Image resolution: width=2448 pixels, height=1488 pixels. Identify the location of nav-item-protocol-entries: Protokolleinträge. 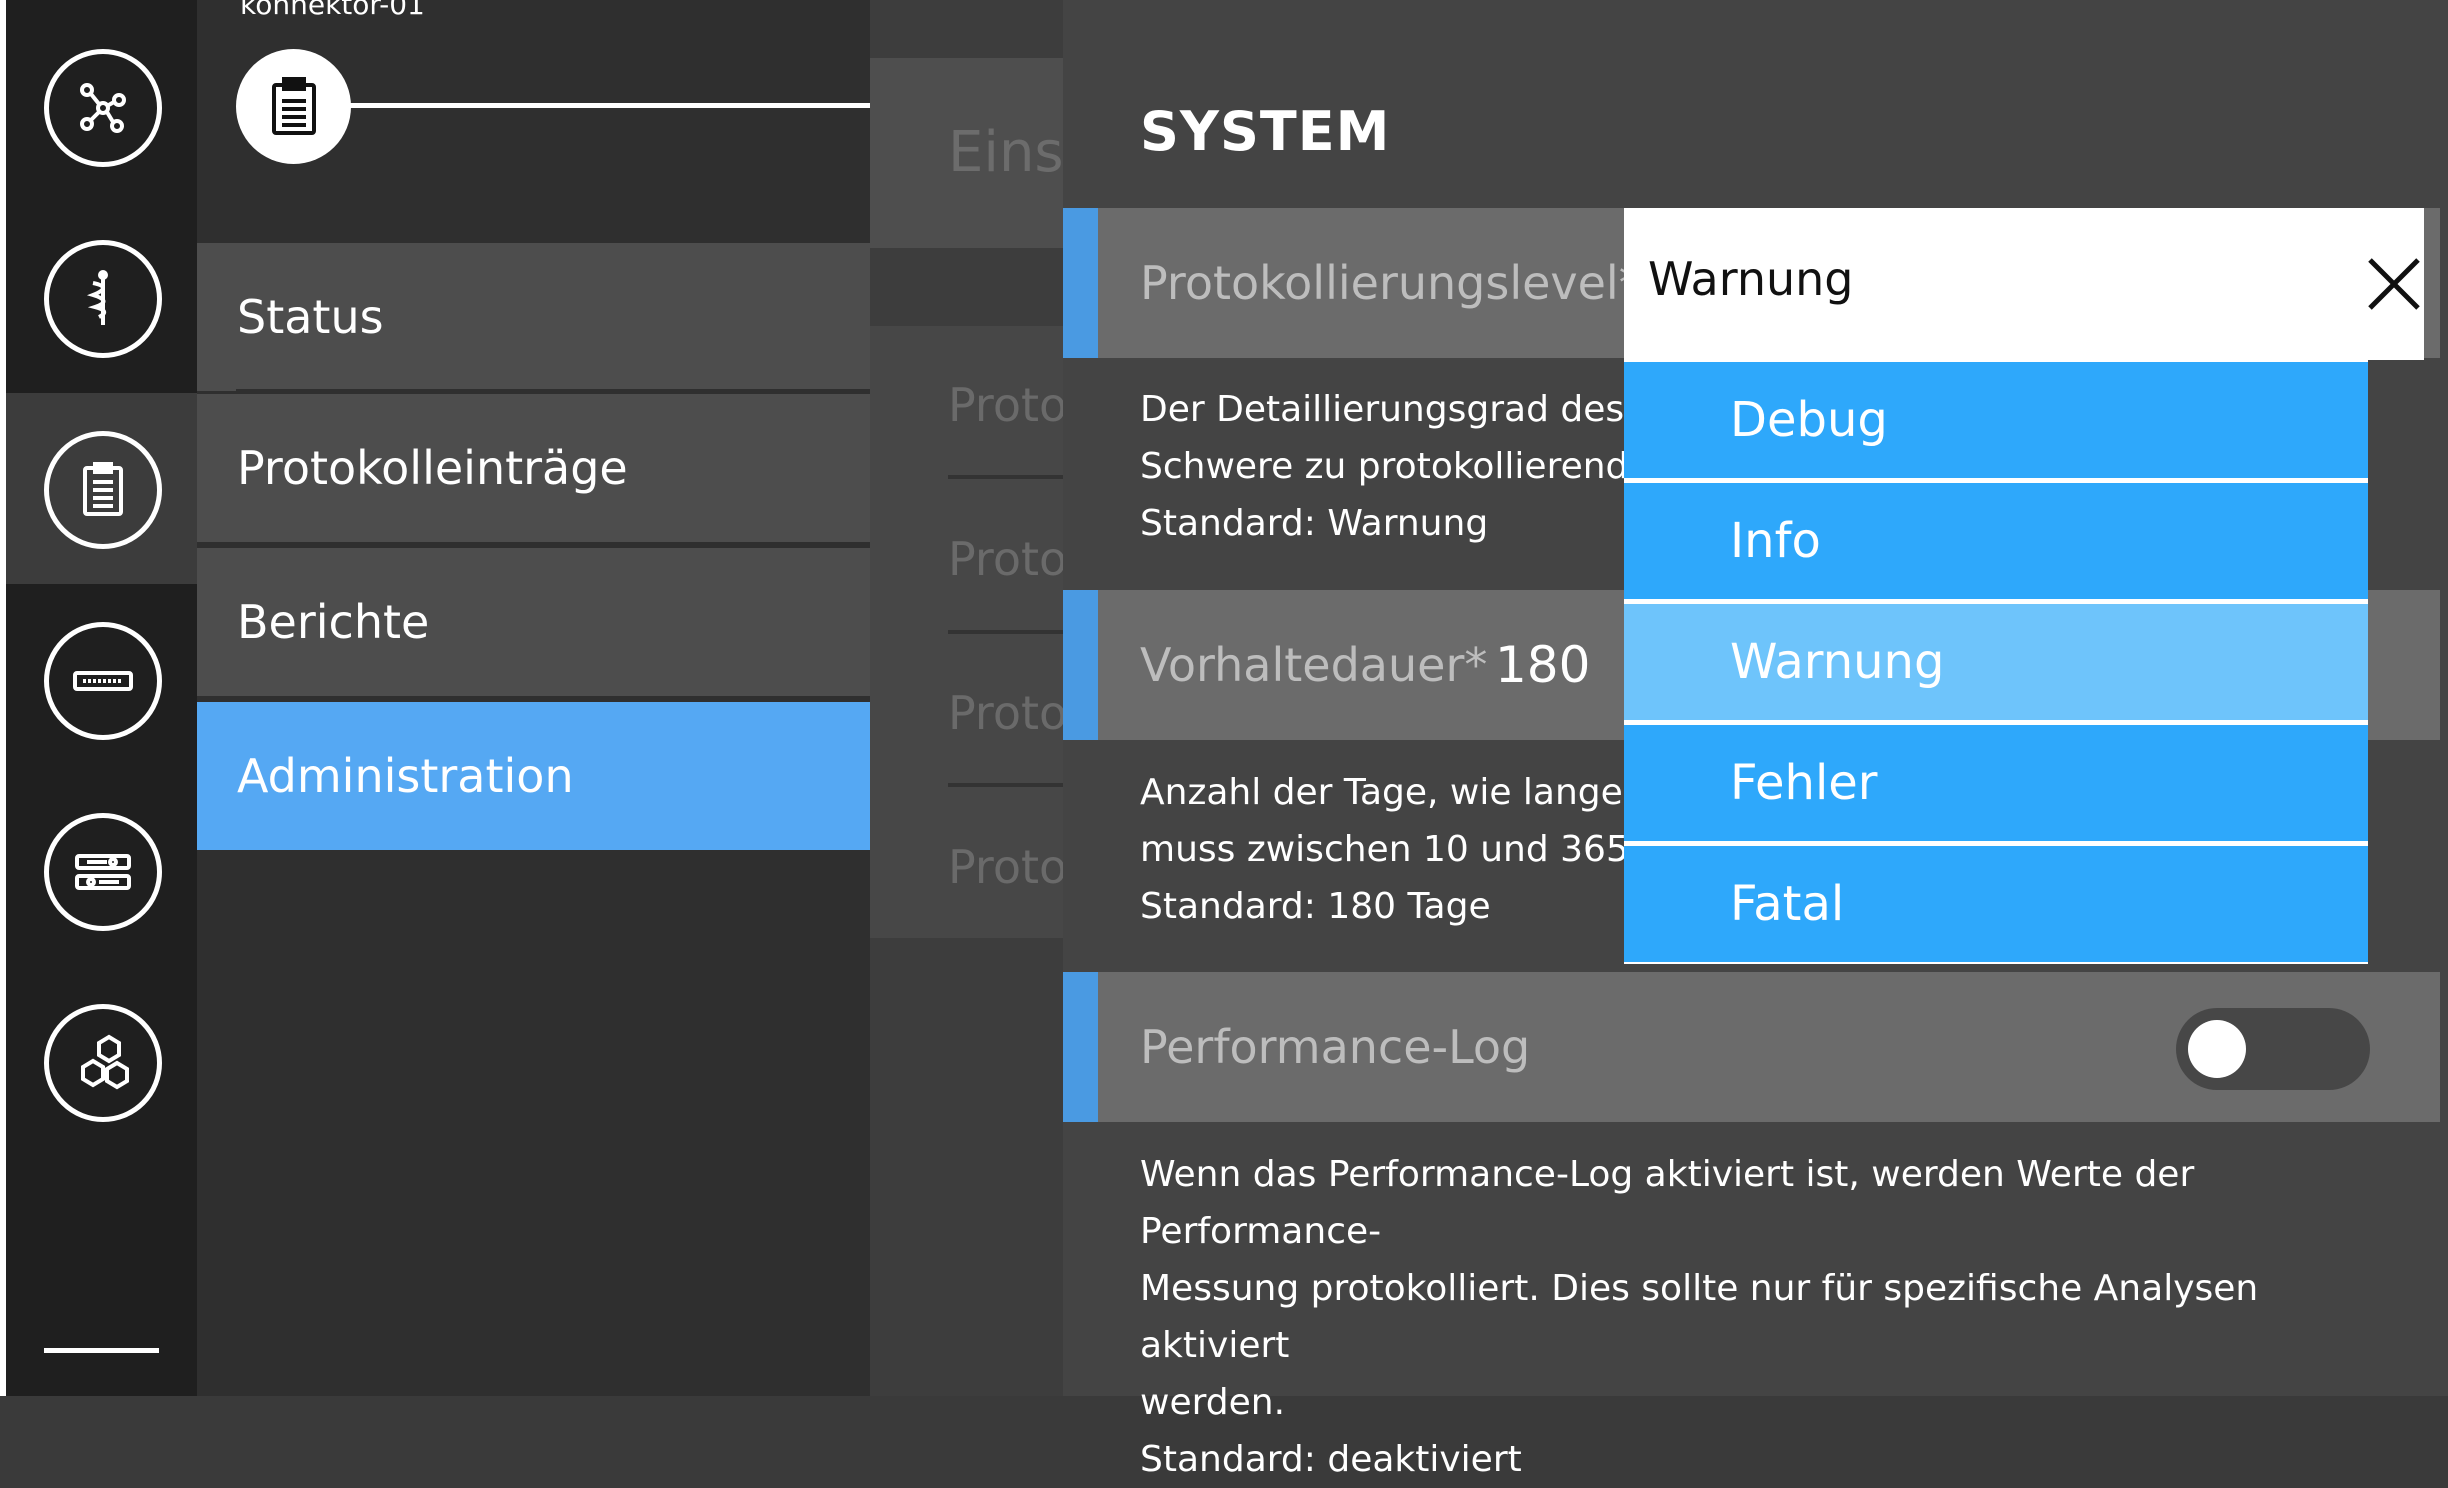
(533, 468).